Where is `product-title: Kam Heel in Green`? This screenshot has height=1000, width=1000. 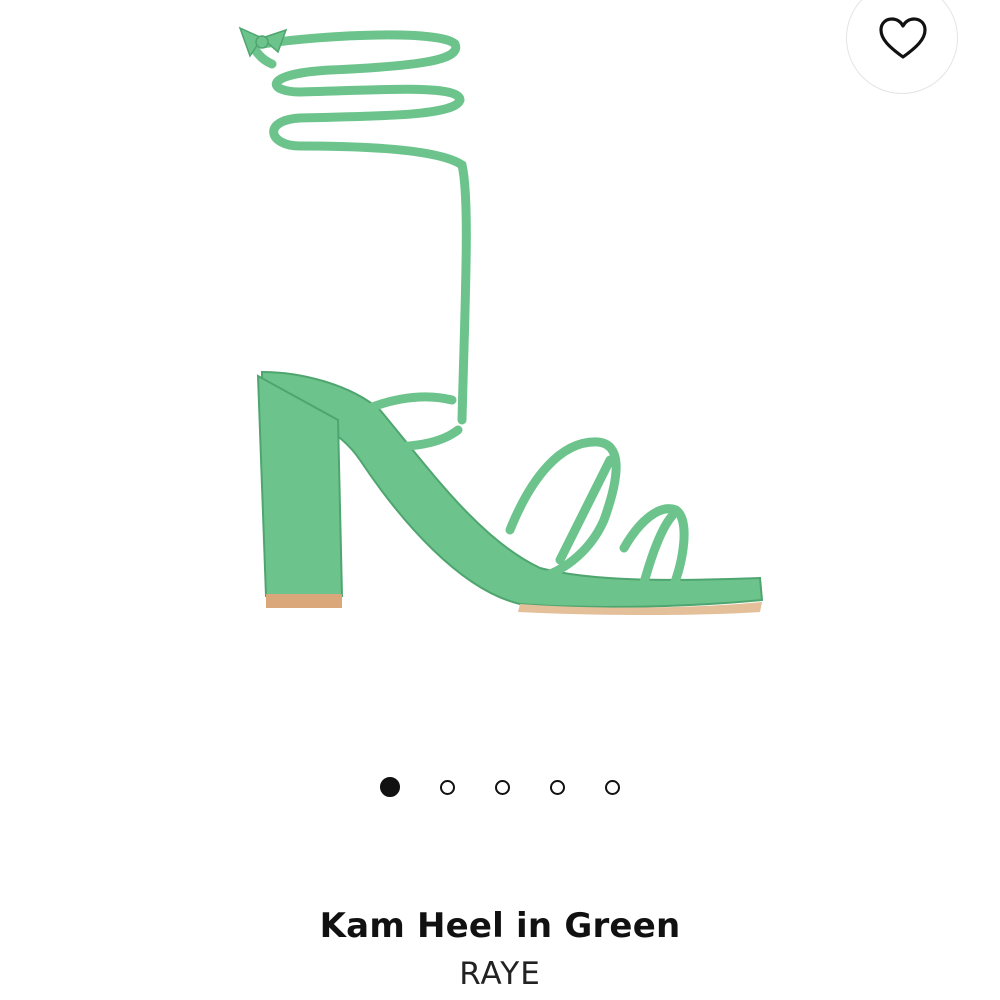 product-title: Kam Heel in Green is located at coordinates (500, 926).